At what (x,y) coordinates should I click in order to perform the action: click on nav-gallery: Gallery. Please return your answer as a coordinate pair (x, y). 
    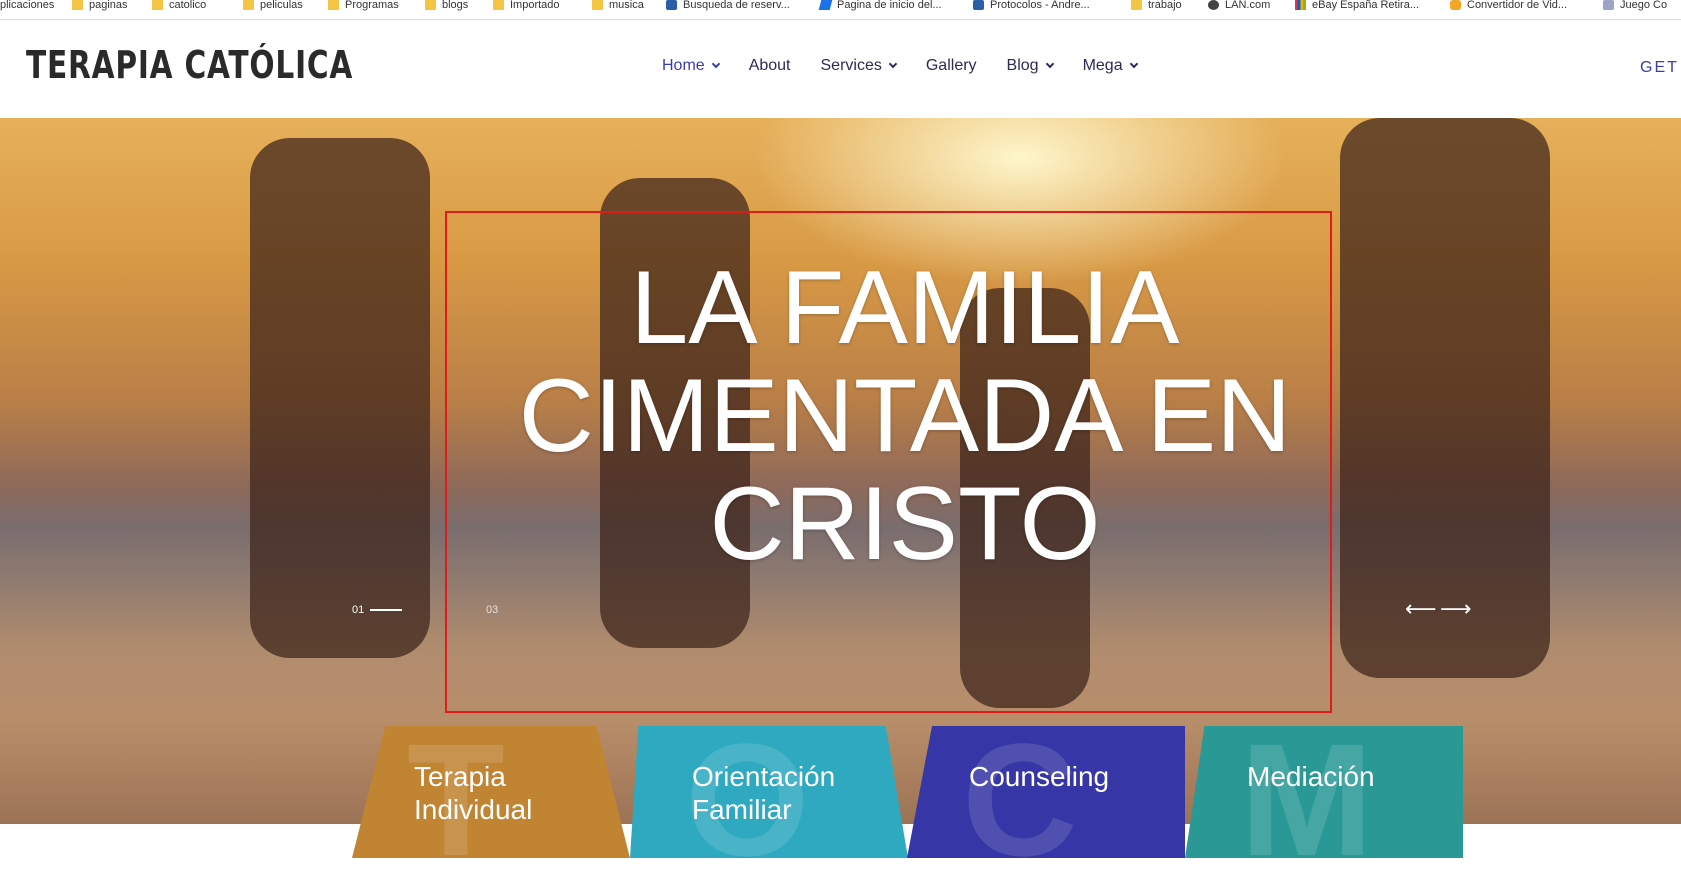
    Looking at the image, I should click on (951, 66).